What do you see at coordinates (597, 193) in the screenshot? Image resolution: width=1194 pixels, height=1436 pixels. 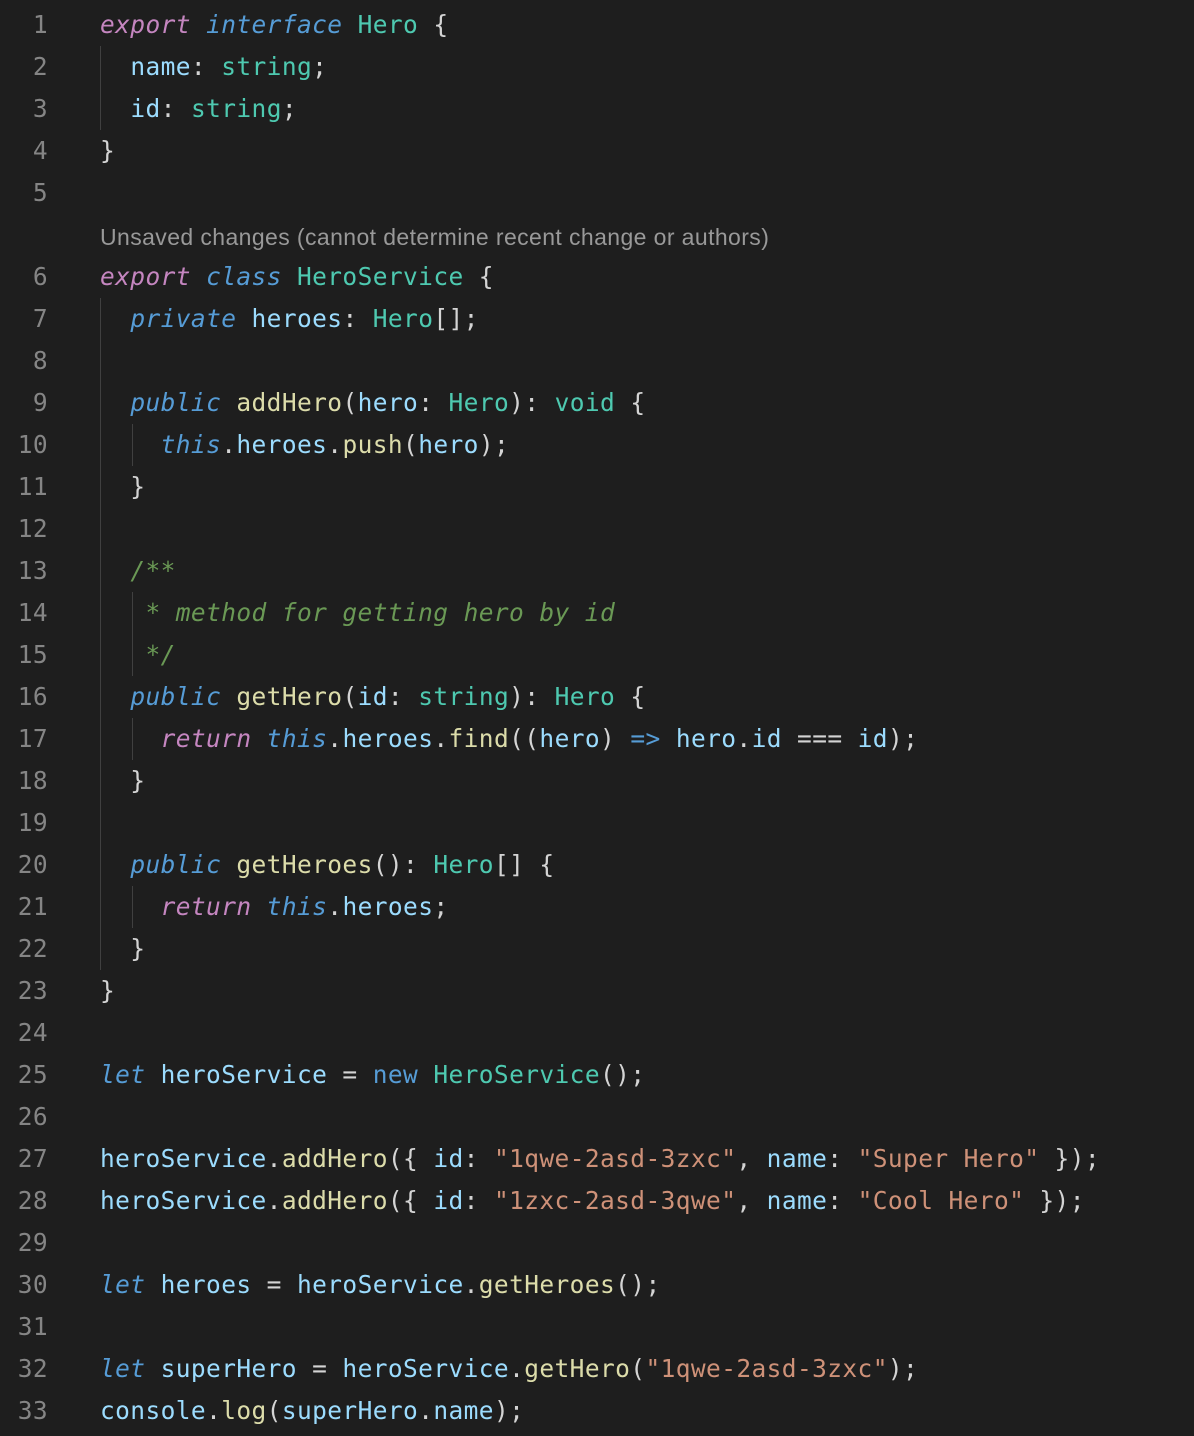 I see `code-line-5: 5` at bounding box center [597, 193].